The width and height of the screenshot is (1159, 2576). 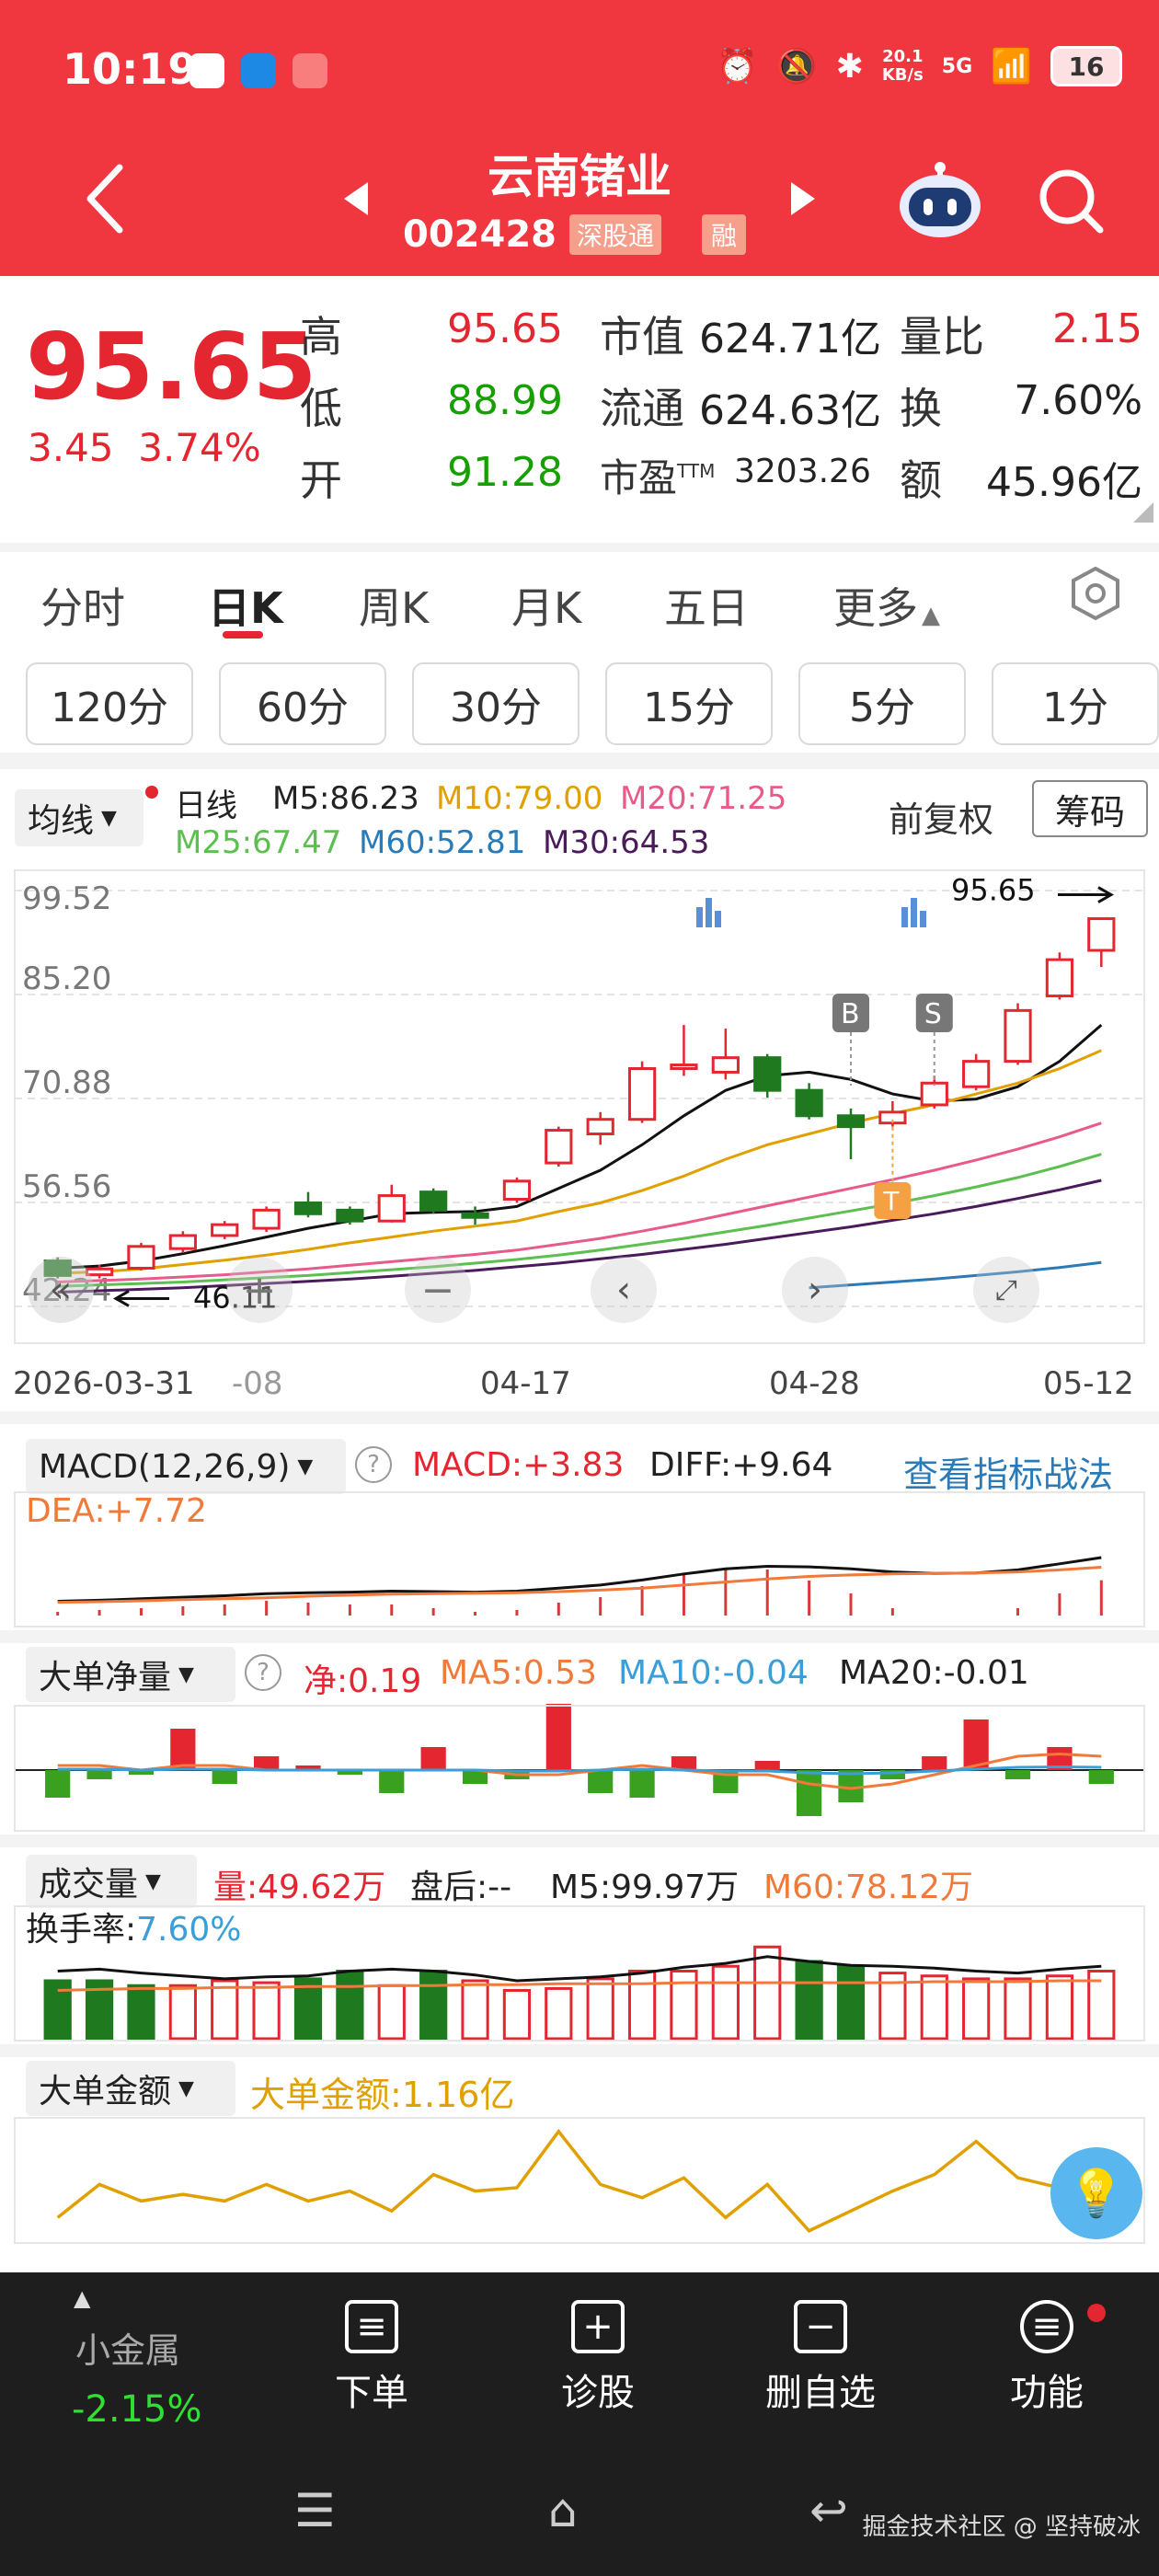 What do you see at coordinates (109, 703) in the screenshot?
I see `period-120min: 120分` at bounding box center [109, 703].